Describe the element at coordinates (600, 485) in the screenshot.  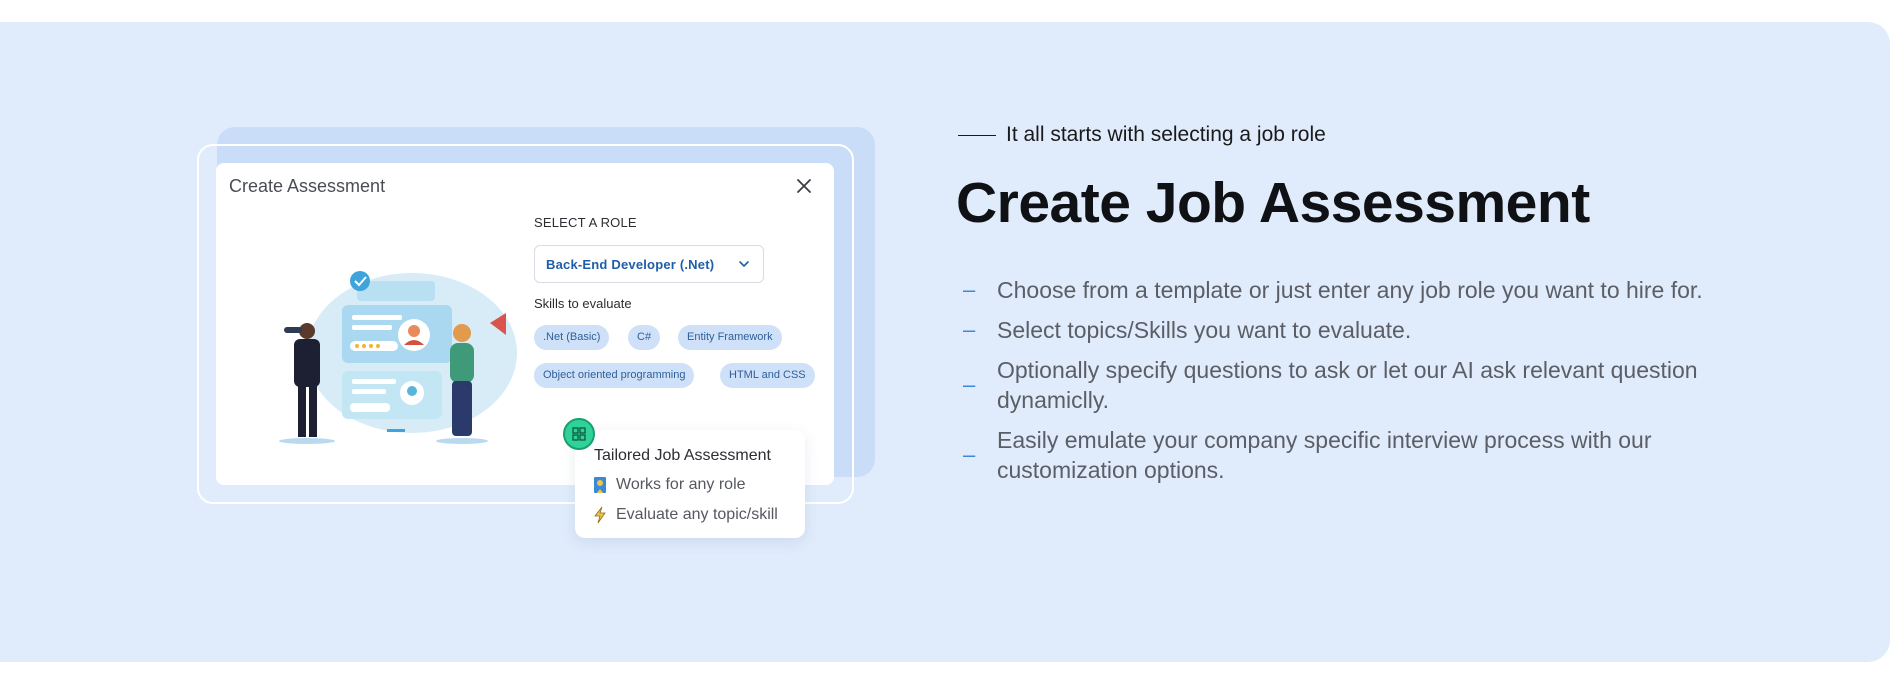
I see `badge-icon` at that location.